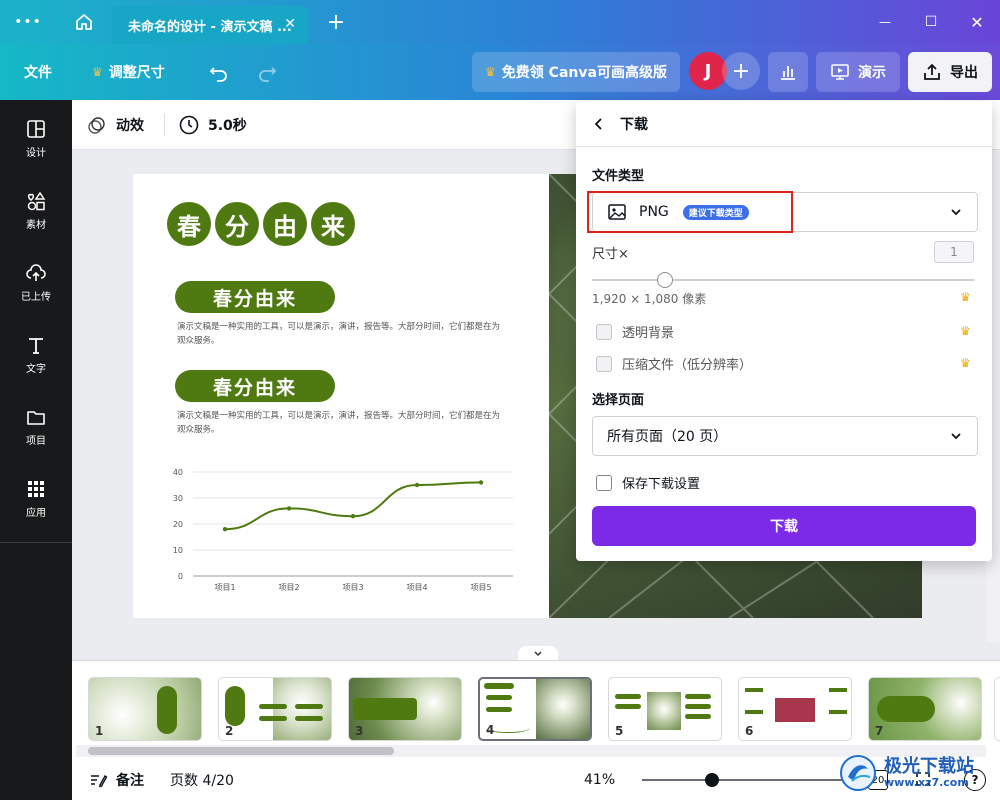  I want to click on thumbnail-number: 7, so click(879, 731).